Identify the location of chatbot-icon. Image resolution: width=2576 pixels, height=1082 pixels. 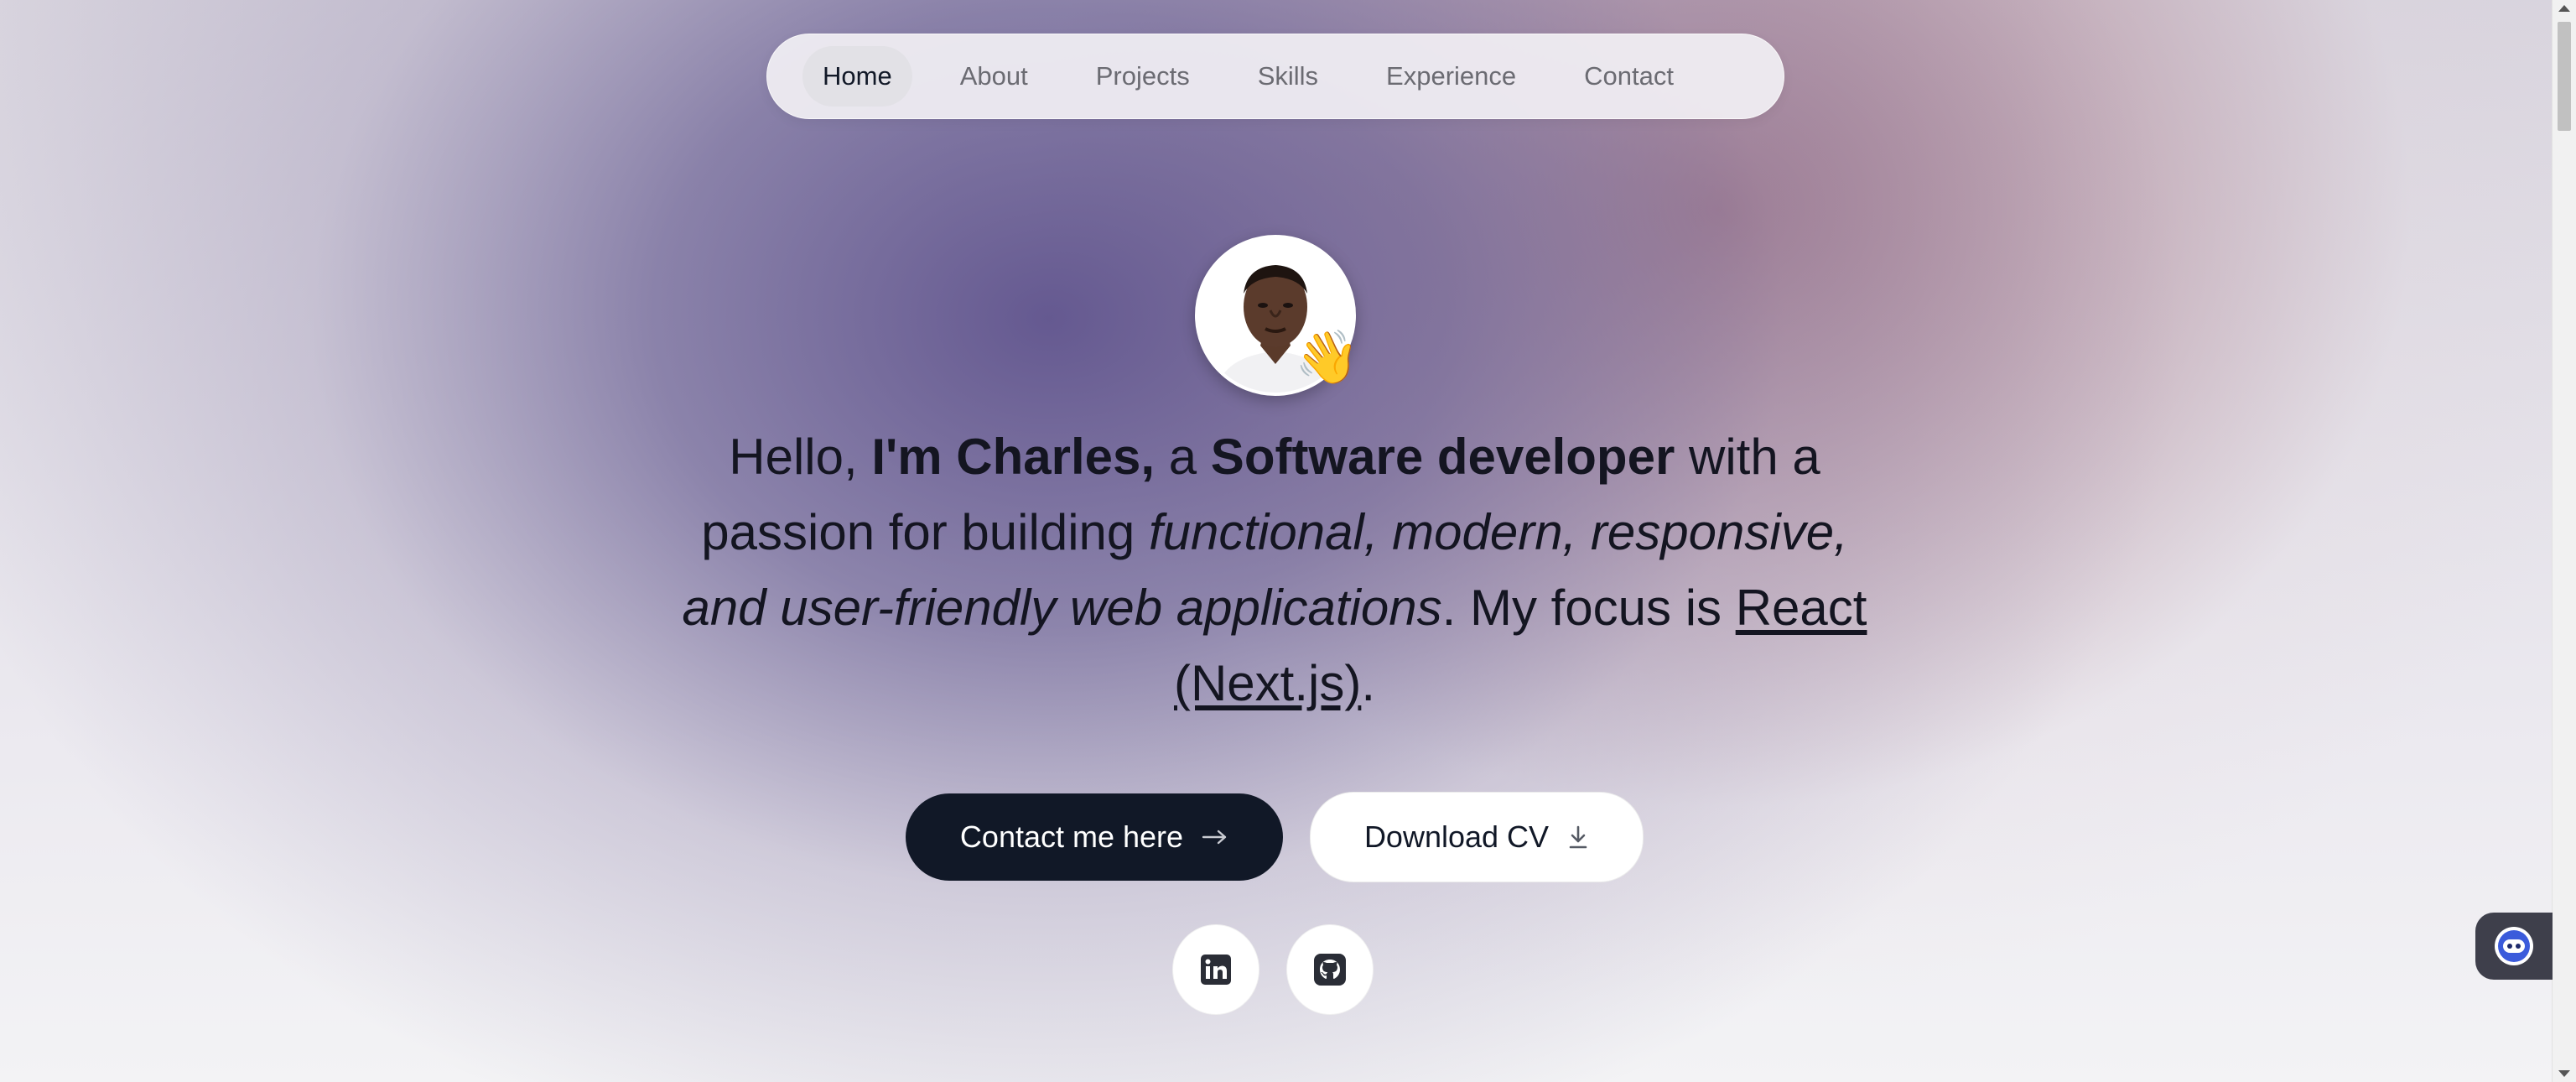
(2514, 946).